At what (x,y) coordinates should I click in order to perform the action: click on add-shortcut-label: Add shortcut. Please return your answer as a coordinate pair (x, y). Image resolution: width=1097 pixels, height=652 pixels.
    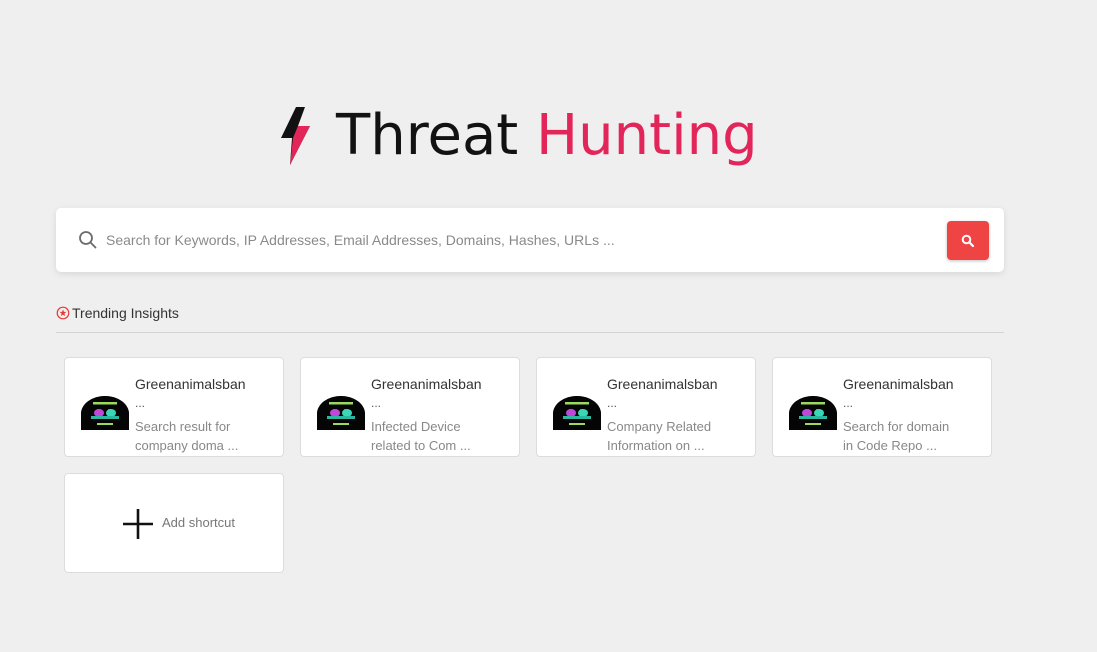
    Looking at the image, I should click on (198, 522).